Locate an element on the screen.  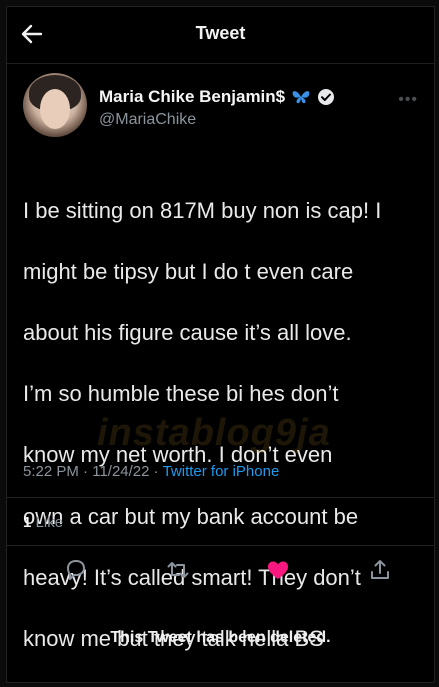
like-button is located at coordinates (278, 570).